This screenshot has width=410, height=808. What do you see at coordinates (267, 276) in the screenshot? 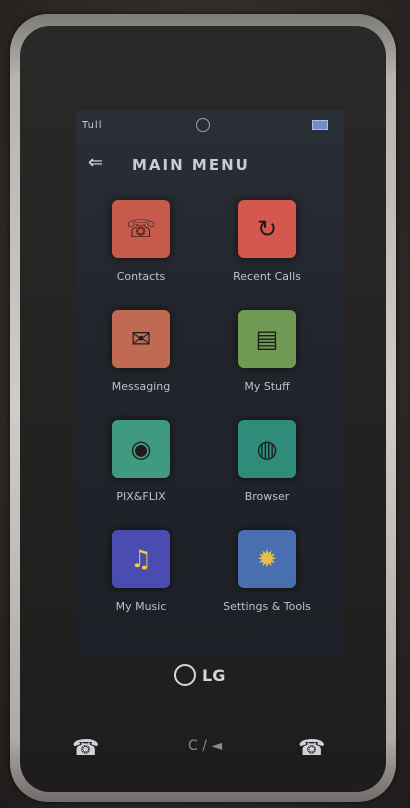
I see `menu-item-label: Recent Calls` at bounding box center [267, 276].